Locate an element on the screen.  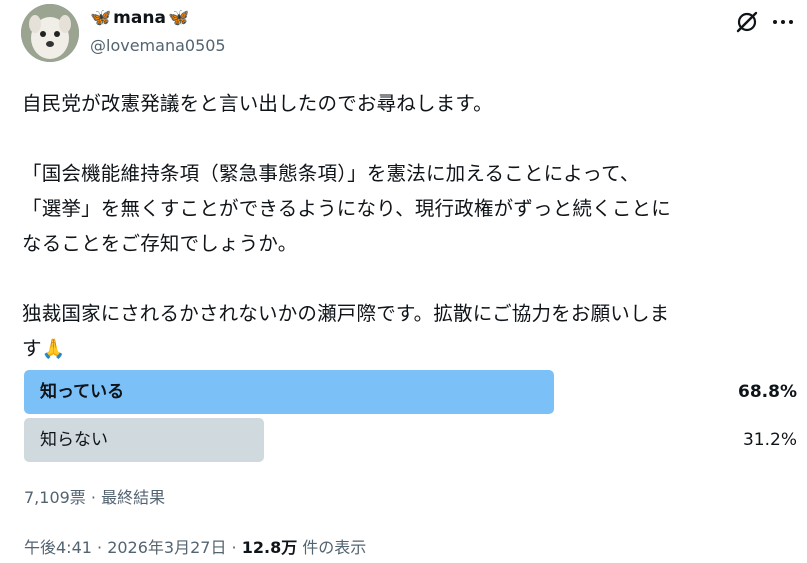
avatar is located at coordinates (50, 33).